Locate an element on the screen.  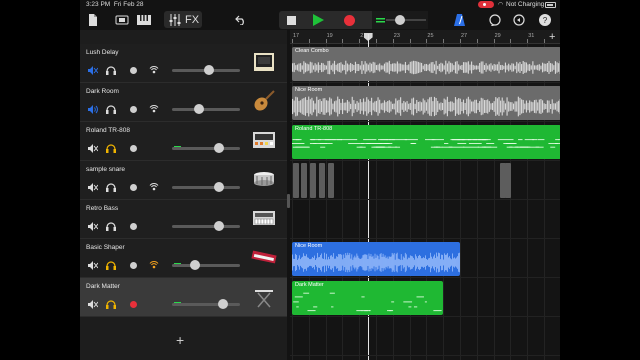
add-section-button: + is located at coordinates (552, 37).